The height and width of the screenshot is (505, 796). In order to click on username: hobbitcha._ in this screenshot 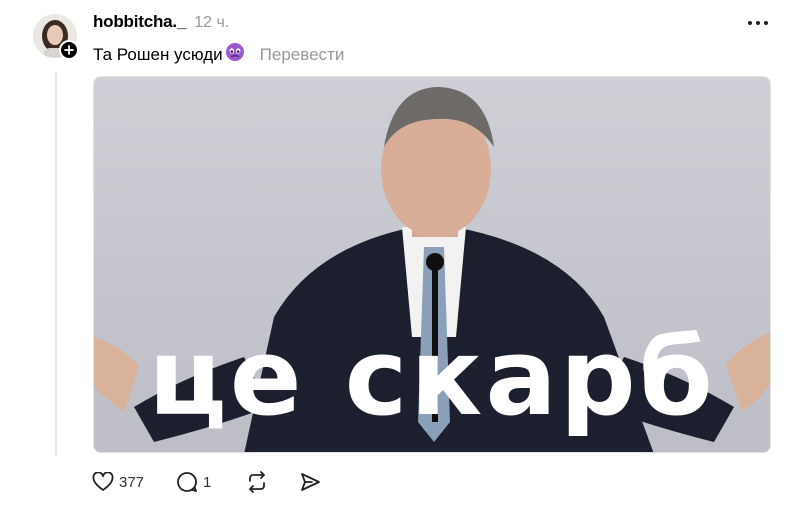, I will do `click(139, 22)`.